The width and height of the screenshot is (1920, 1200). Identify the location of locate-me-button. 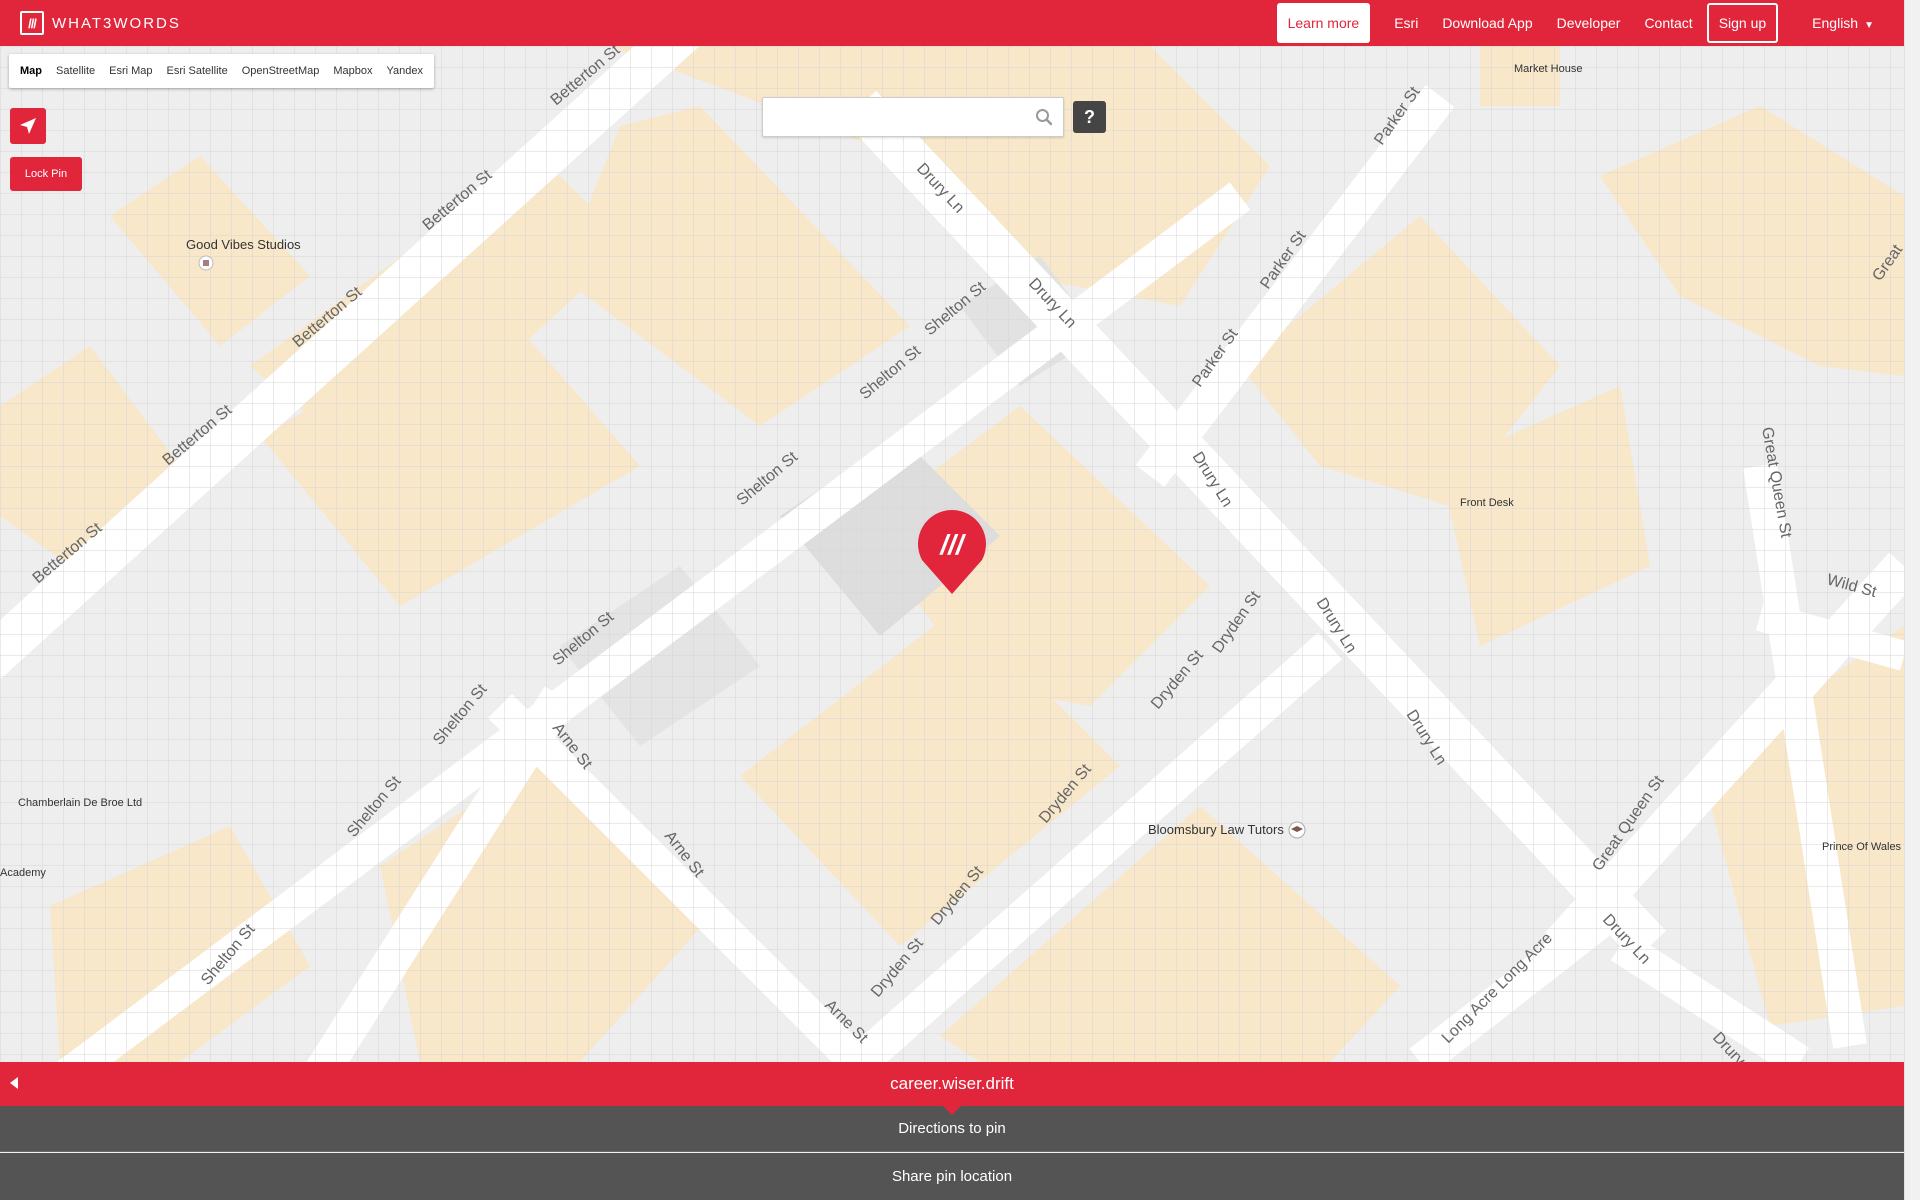
(28, 126).